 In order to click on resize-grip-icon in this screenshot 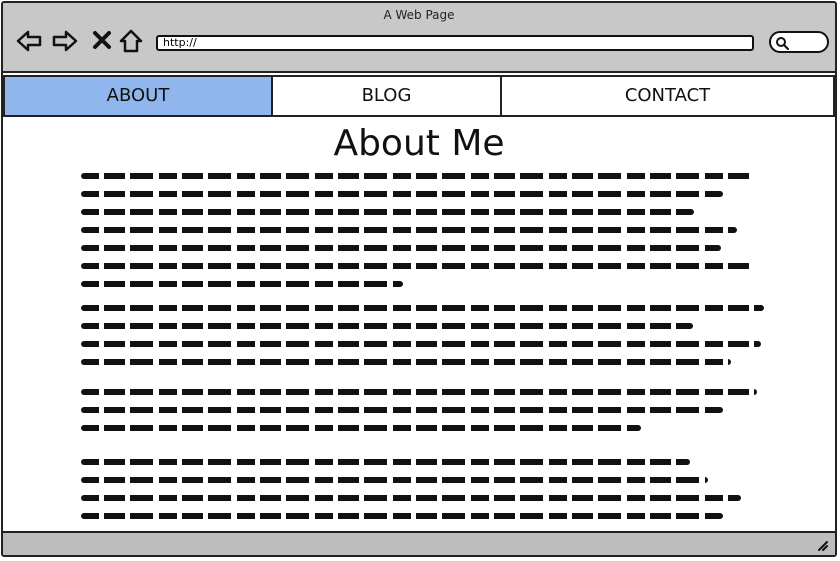, I will do `click(822, 544)`.